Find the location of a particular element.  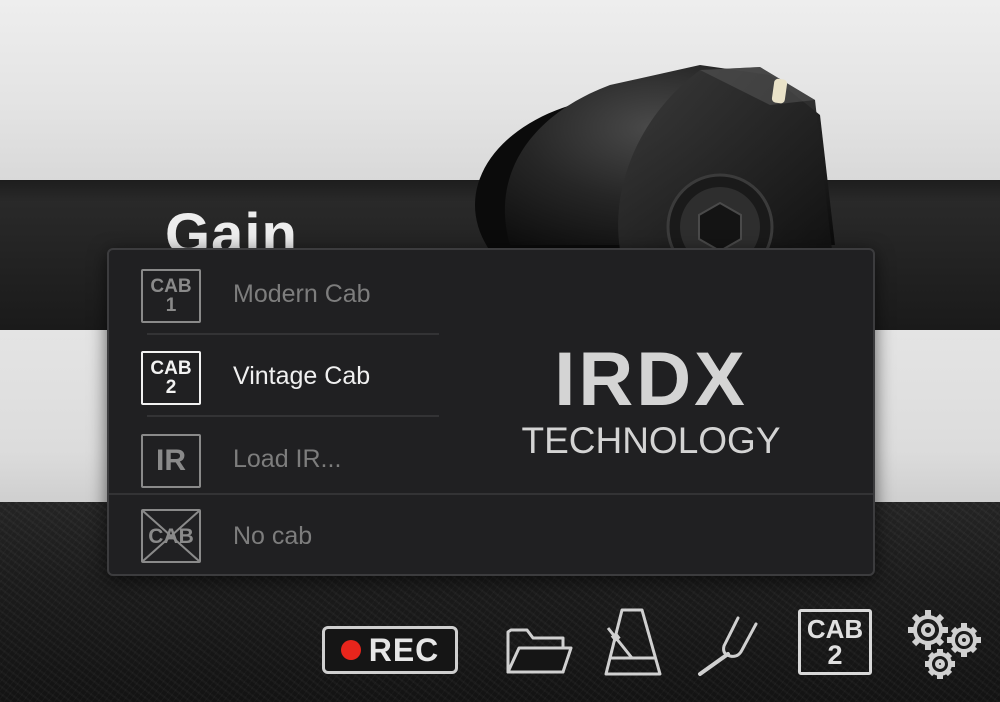

cab-2-icon-text: CAB is located at coordinates (171, 368).